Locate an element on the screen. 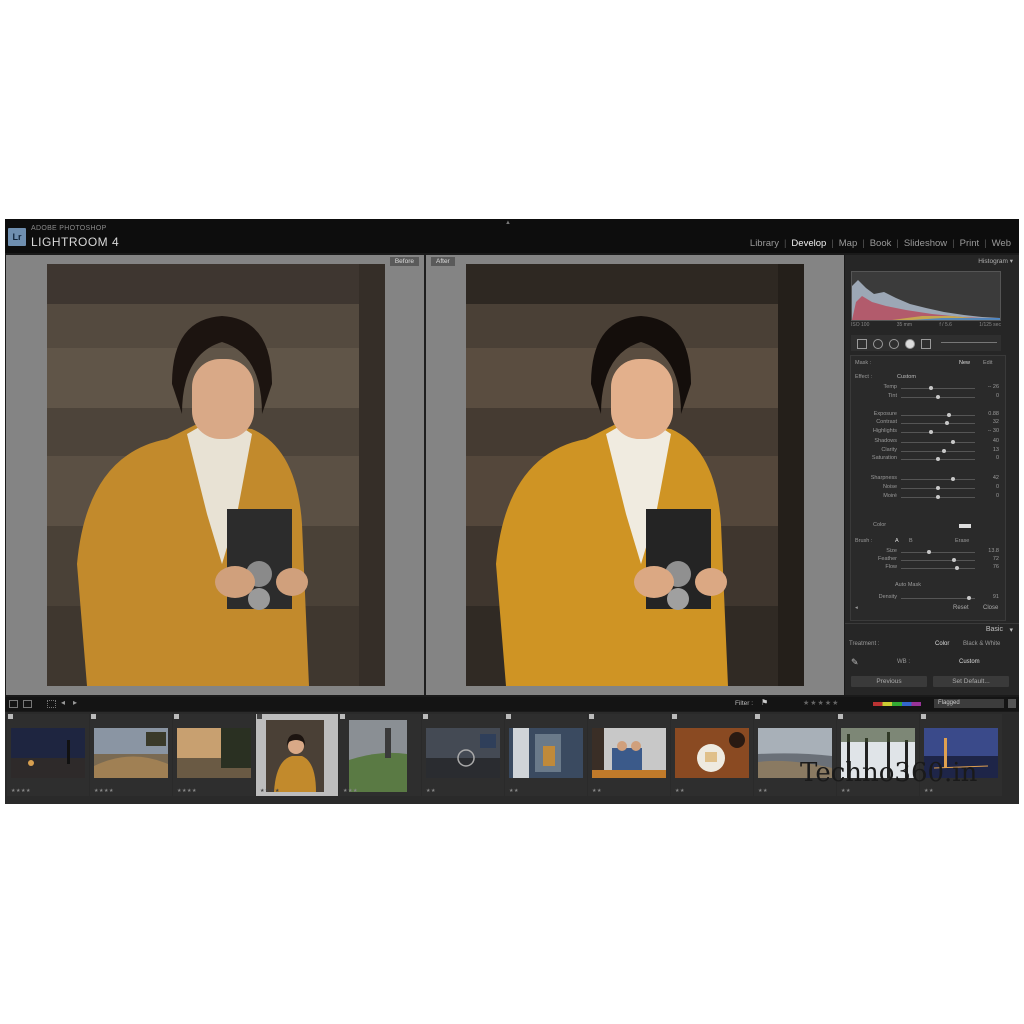 The height and width of the screenshot is (1024, 1024). treatment-bw-button: Black & White is located at coordinates (981, 644).